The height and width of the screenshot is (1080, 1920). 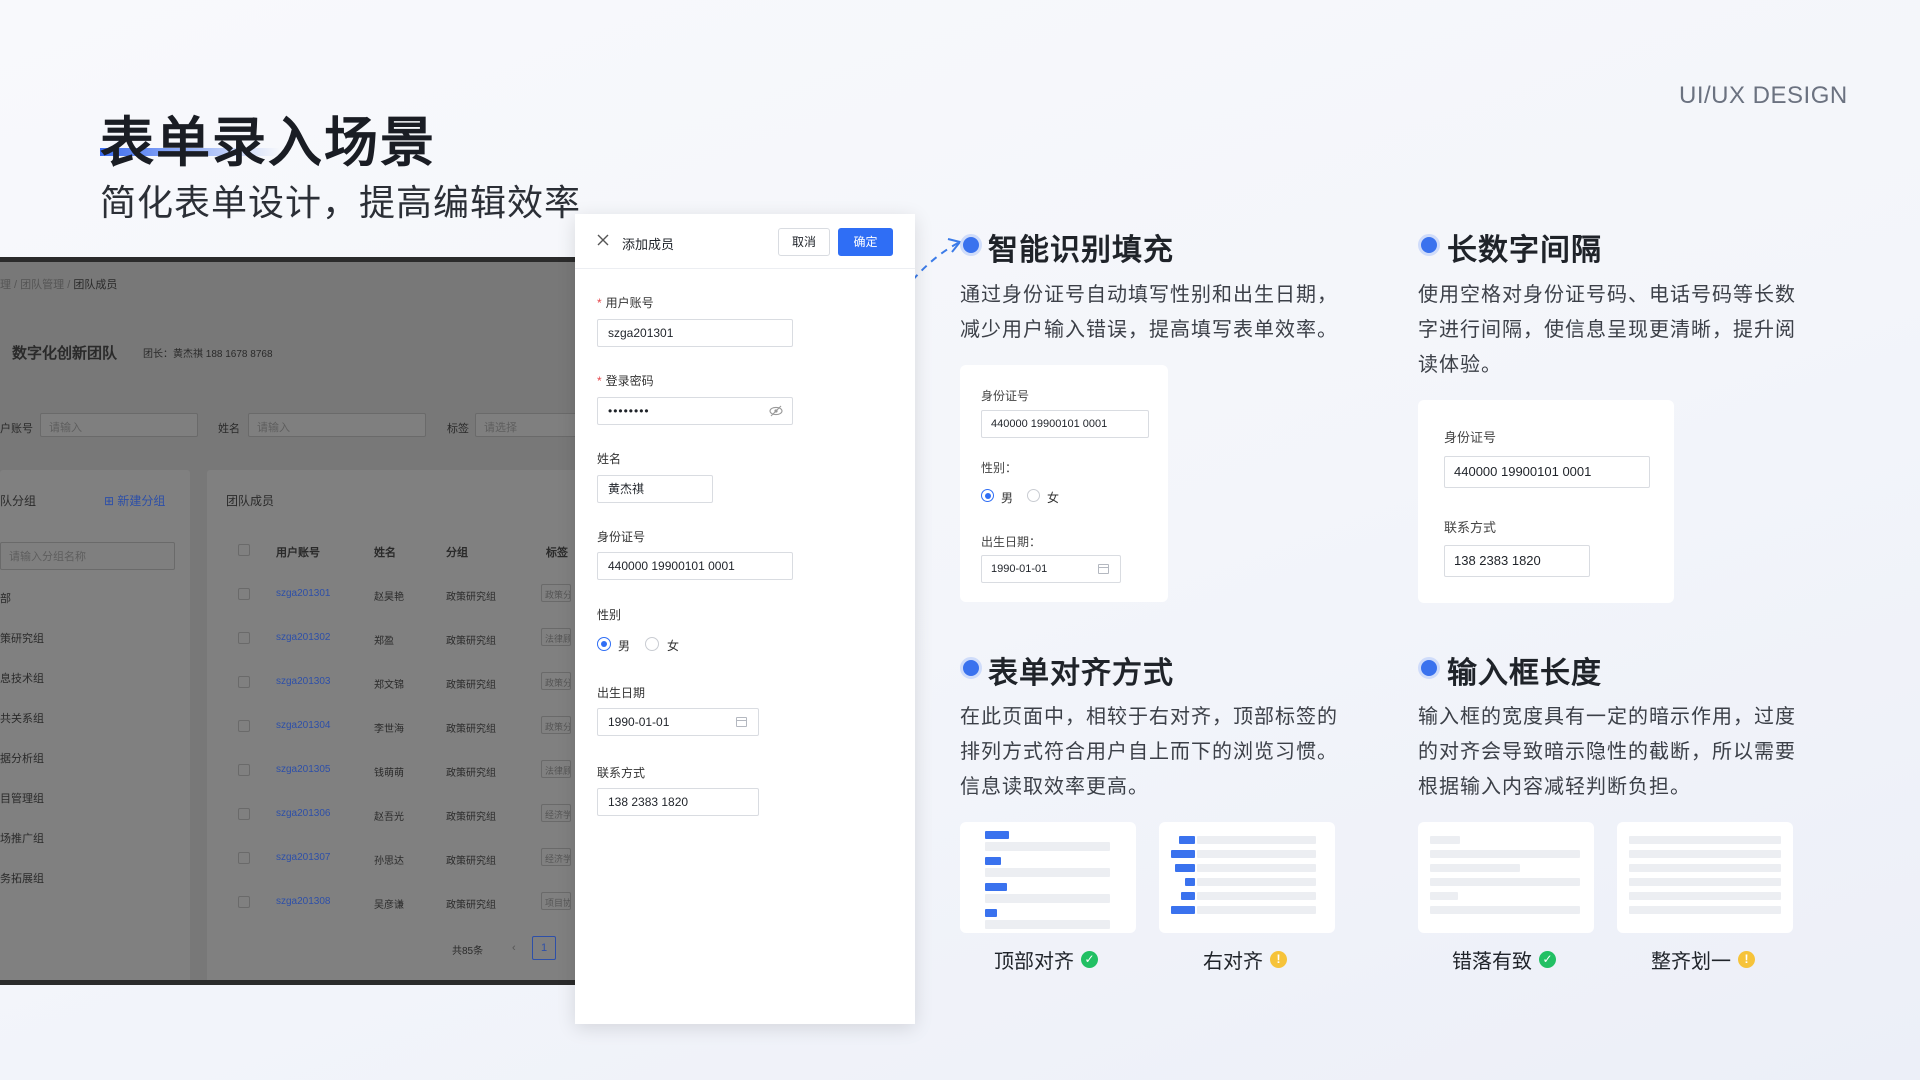 I want to click on account-link: szga201301, so click(x=303, y=593).